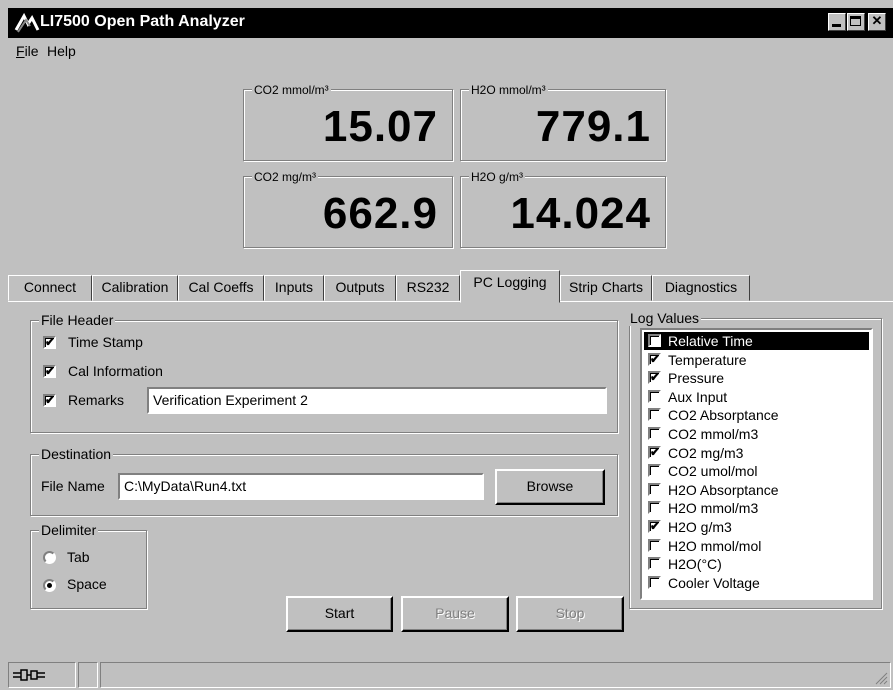 This screenshot has width=893, height=690. Describe the element at coordinates (723, 489) in the screenshot. I see `log-value-label: H2O Absorptance` at that location.